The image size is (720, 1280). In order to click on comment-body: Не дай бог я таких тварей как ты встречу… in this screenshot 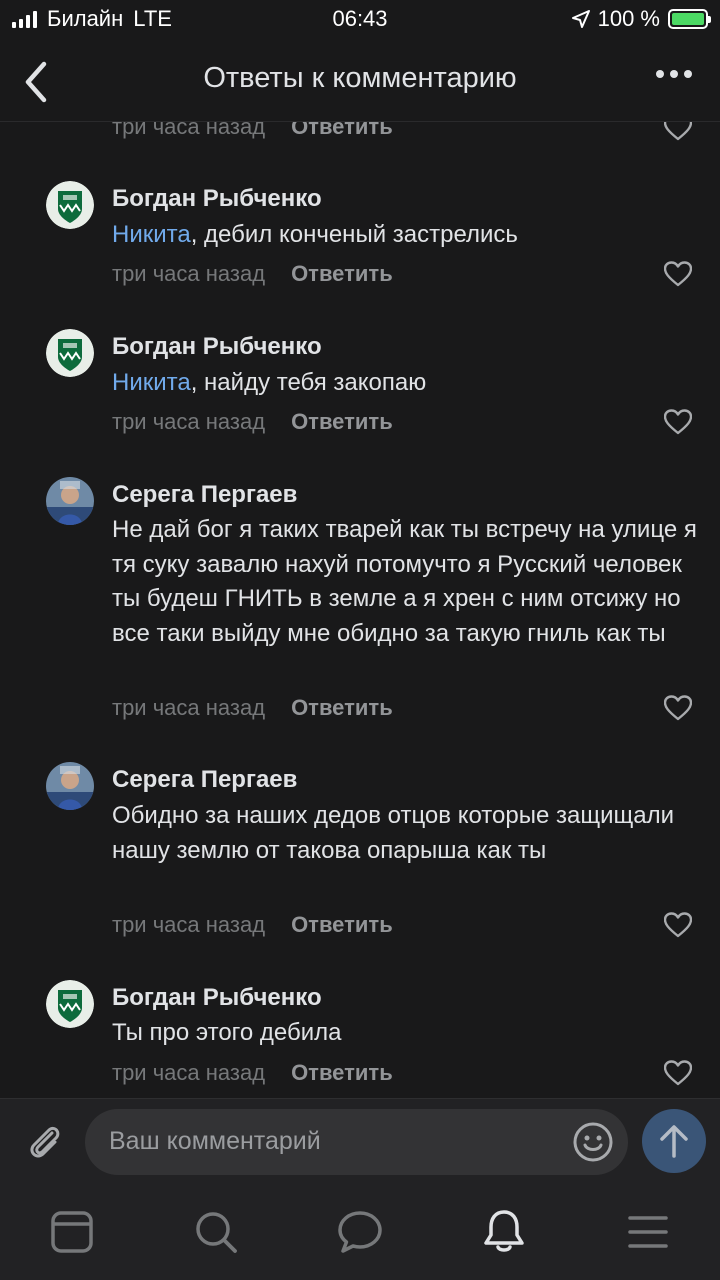, I will do `click(404, 581)`.